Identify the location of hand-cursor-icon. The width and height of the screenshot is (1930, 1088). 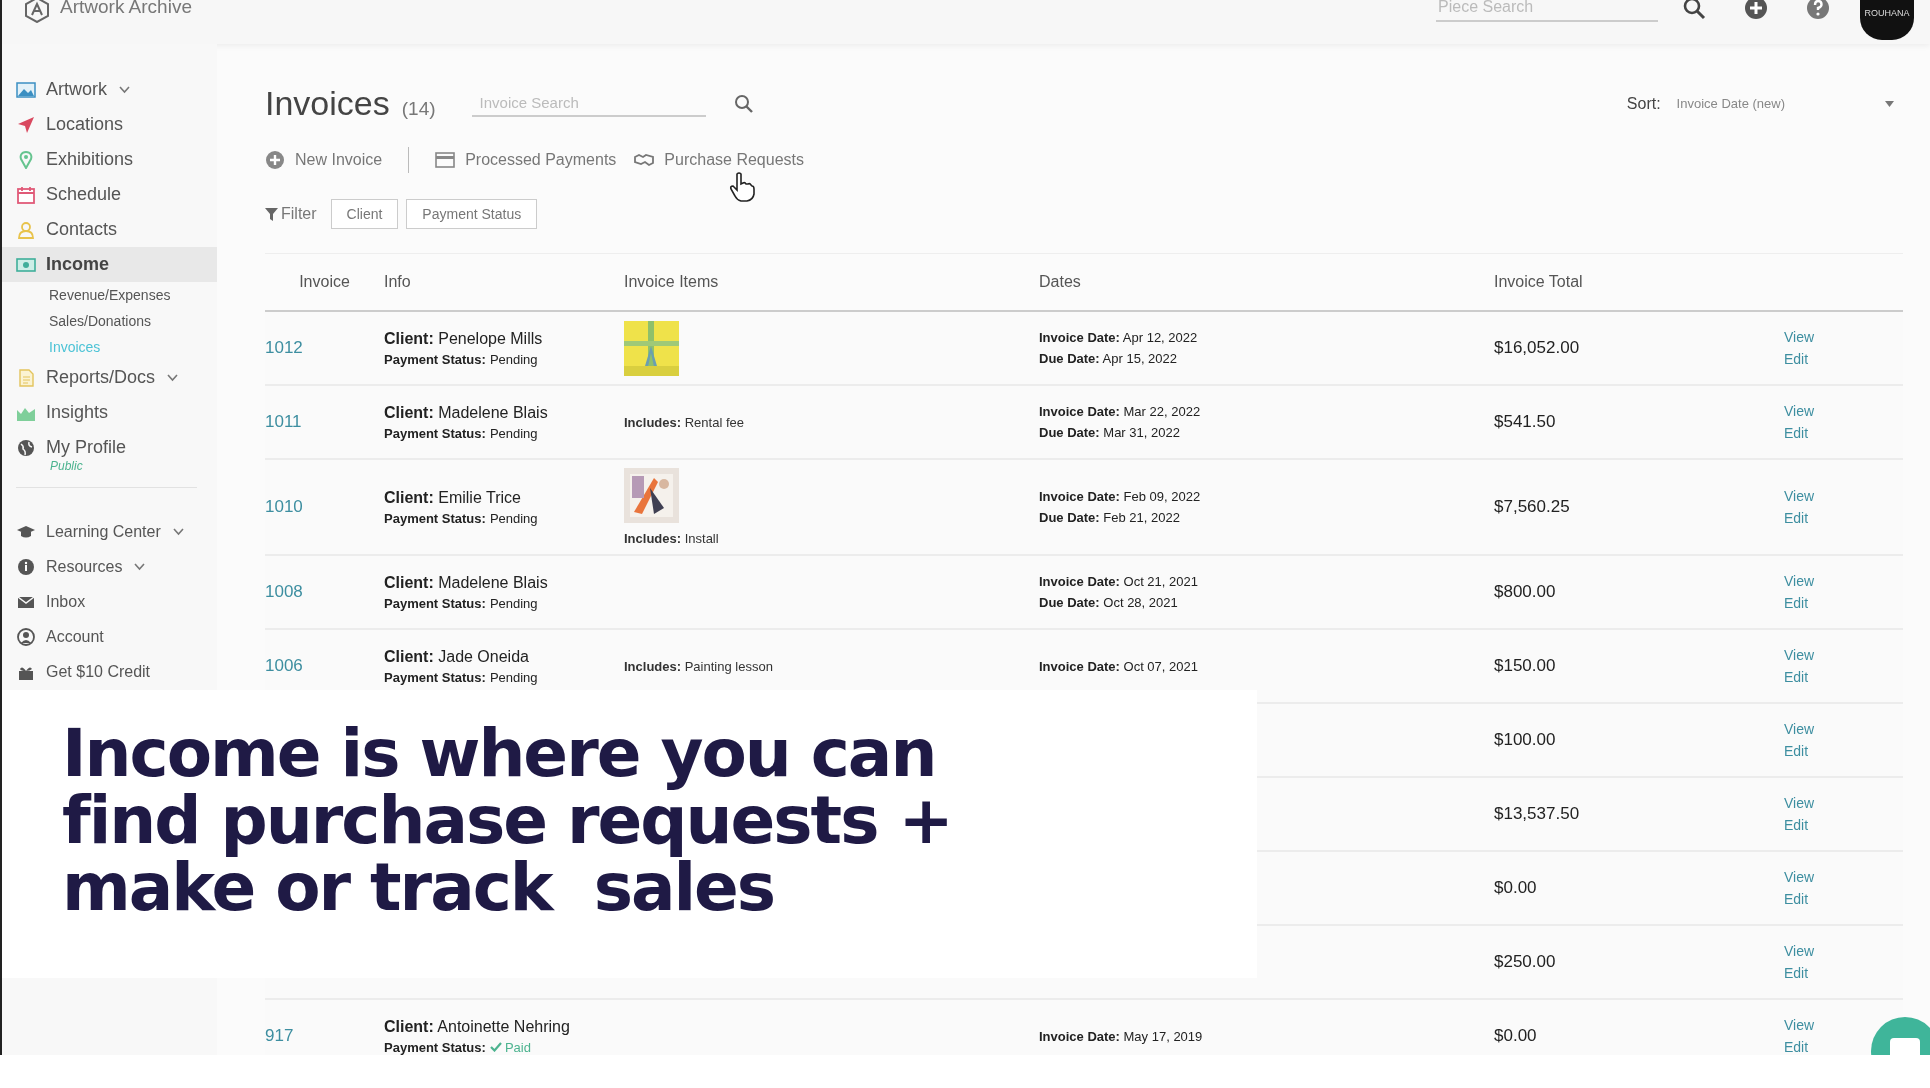
(742, 187).